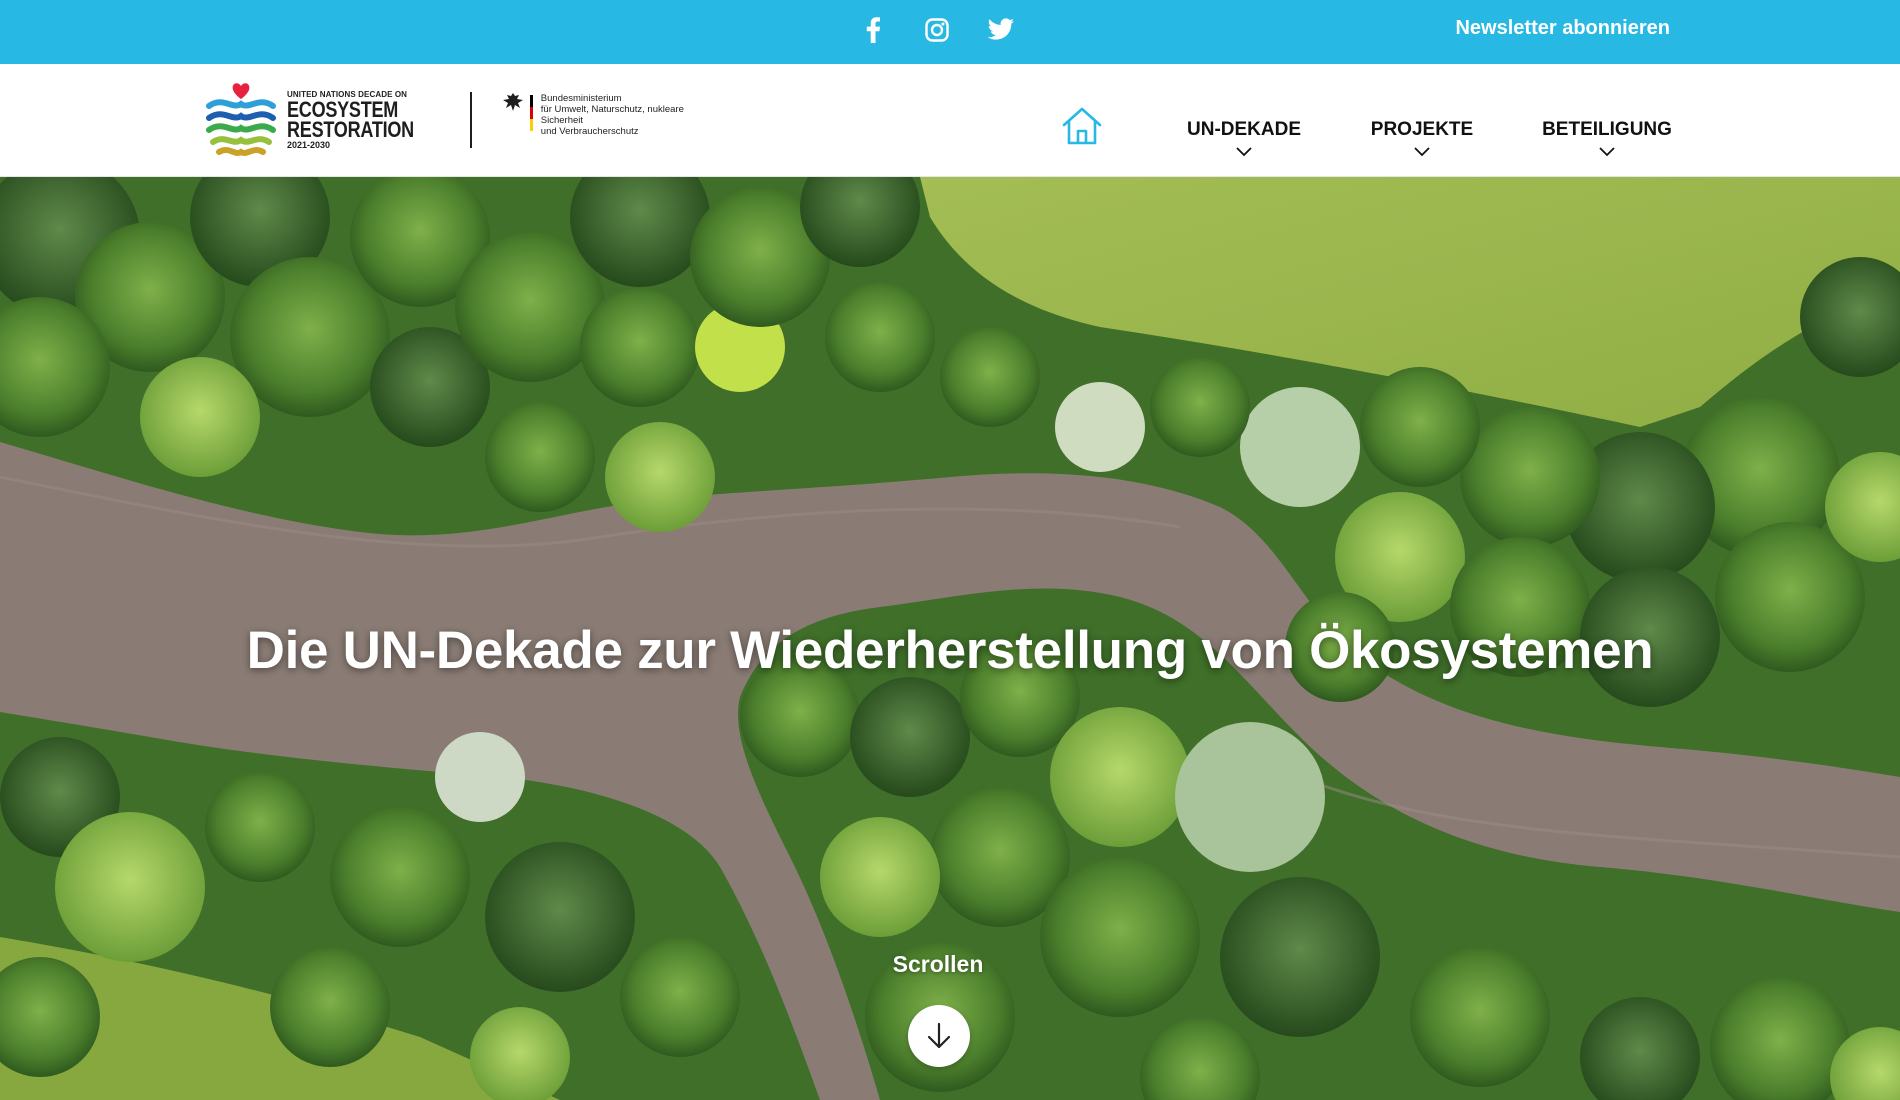 Image resolution: width=1900 pixels, height=1100 pixels. Describe the element at coordinates (531, 113) in the screenshot. I see `german-flag-stripe` at that location.